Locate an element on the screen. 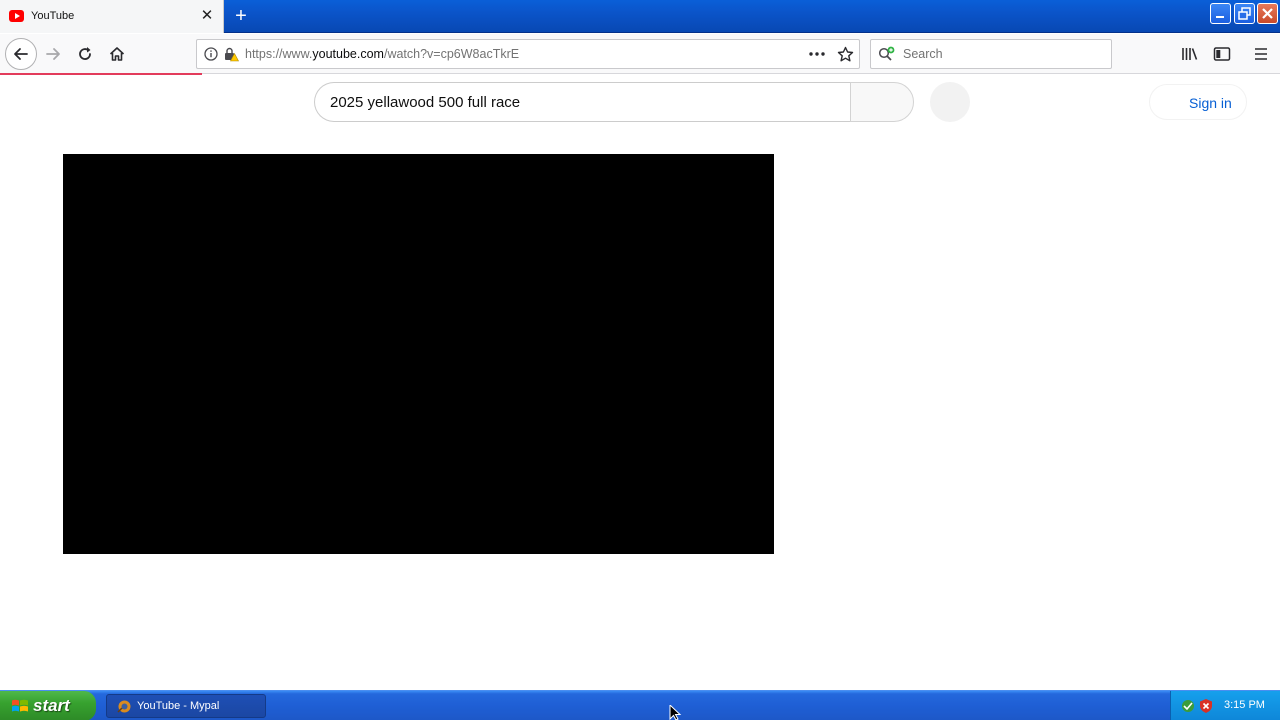 The width and height of the screenshot is (1280, 720). hamburger-menu-icon is located at coordinates (1261, 54).